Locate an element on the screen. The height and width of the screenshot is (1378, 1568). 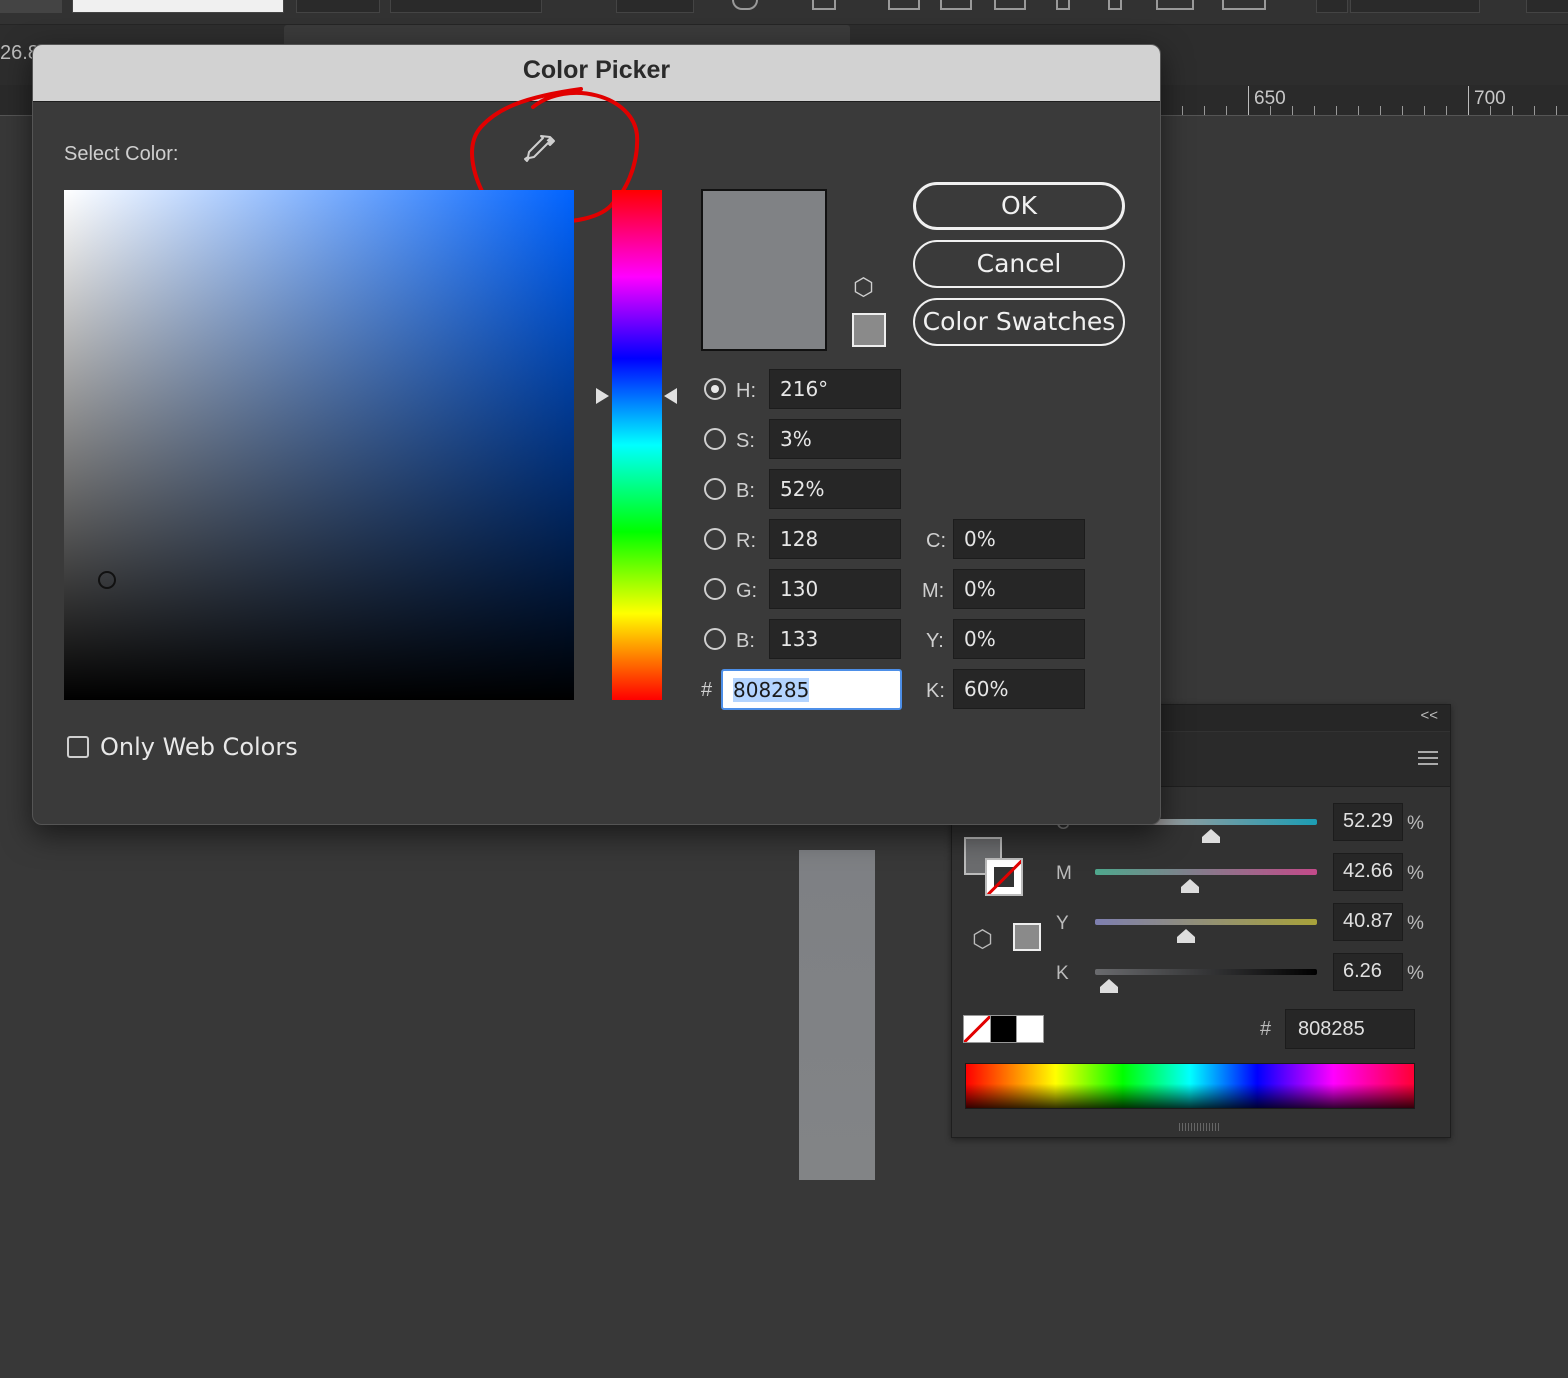
toolbar-stroke-style is located at coordinates (338, 6).